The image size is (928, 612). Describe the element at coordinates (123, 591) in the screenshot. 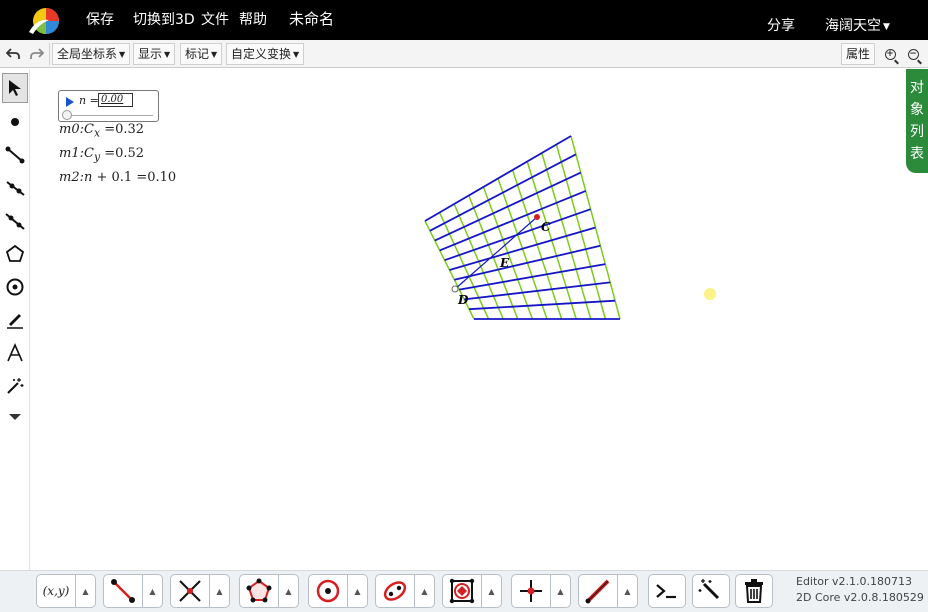

I see `segment-group-button` at that location.